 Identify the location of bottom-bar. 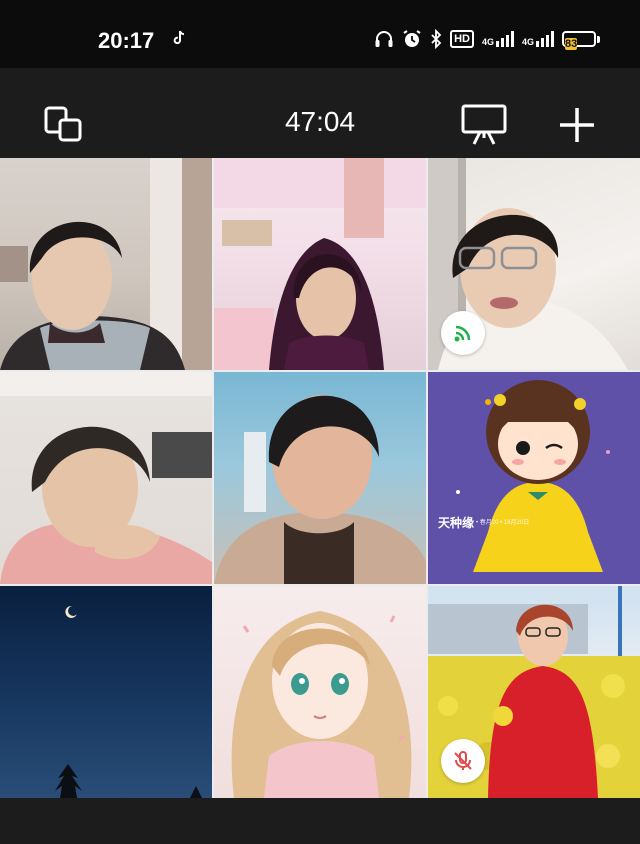
(320, 821).